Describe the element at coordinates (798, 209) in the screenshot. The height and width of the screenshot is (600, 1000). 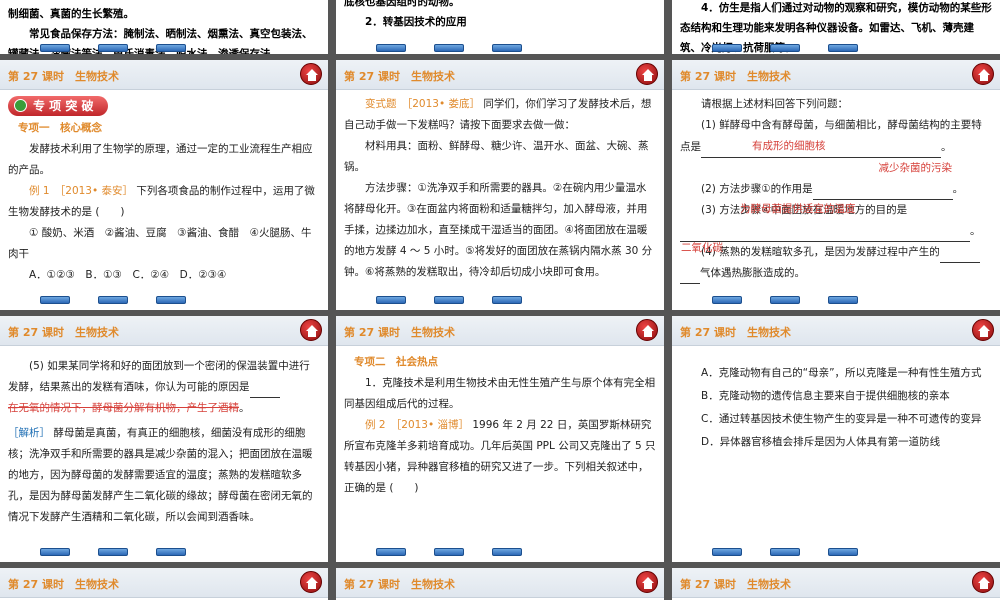
I see `answer-3: 为酵母菌提供适宜的温度` at that location.